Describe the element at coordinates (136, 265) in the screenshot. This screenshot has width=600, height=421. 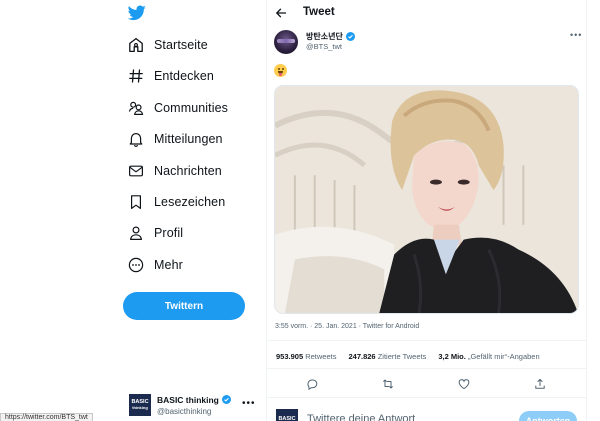
I see `more-circle-icon` at that location.